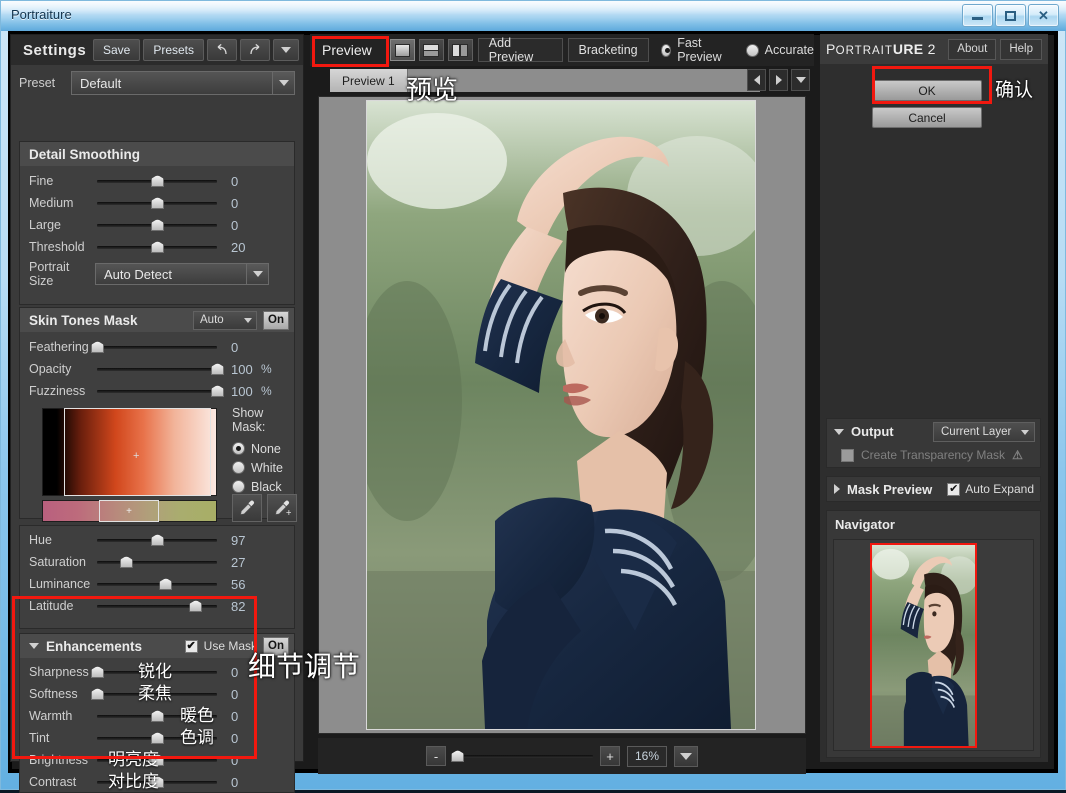 The width and height of the screenshot is (1066, 793). What do you see at coordinates (258, 274) in the screenshot?
I see `portrait-size-arrow` at bounding box center [258, 274].